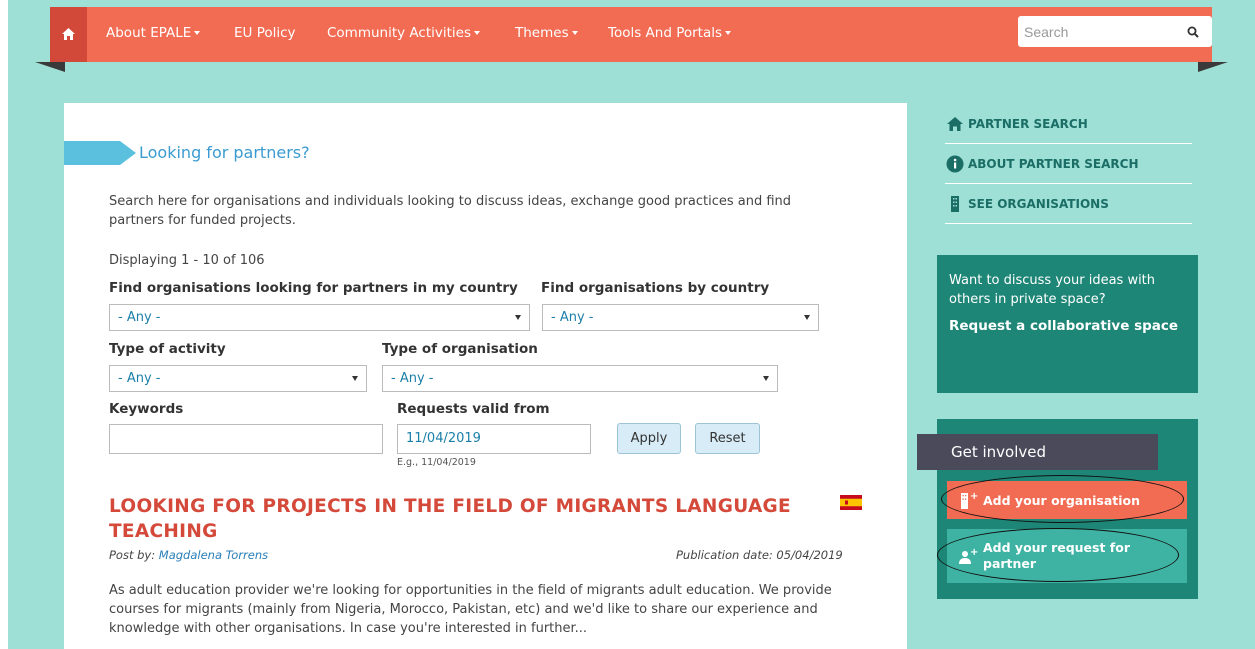  I want to click on by-country-label: Find organisations by country, so click(655, 288).